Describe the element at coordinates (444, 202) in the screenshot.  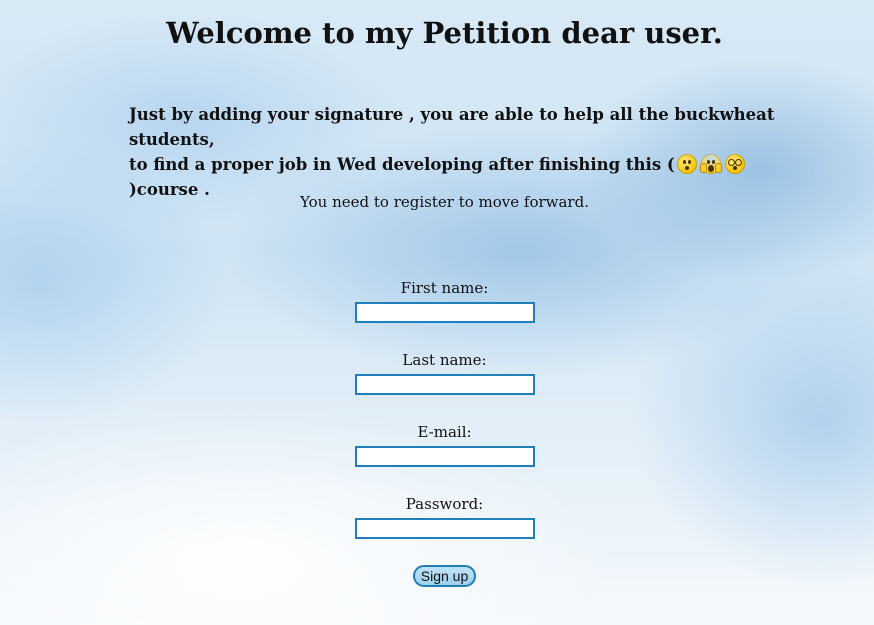
I see `register-notice: You need to register to move forward.` at that location.